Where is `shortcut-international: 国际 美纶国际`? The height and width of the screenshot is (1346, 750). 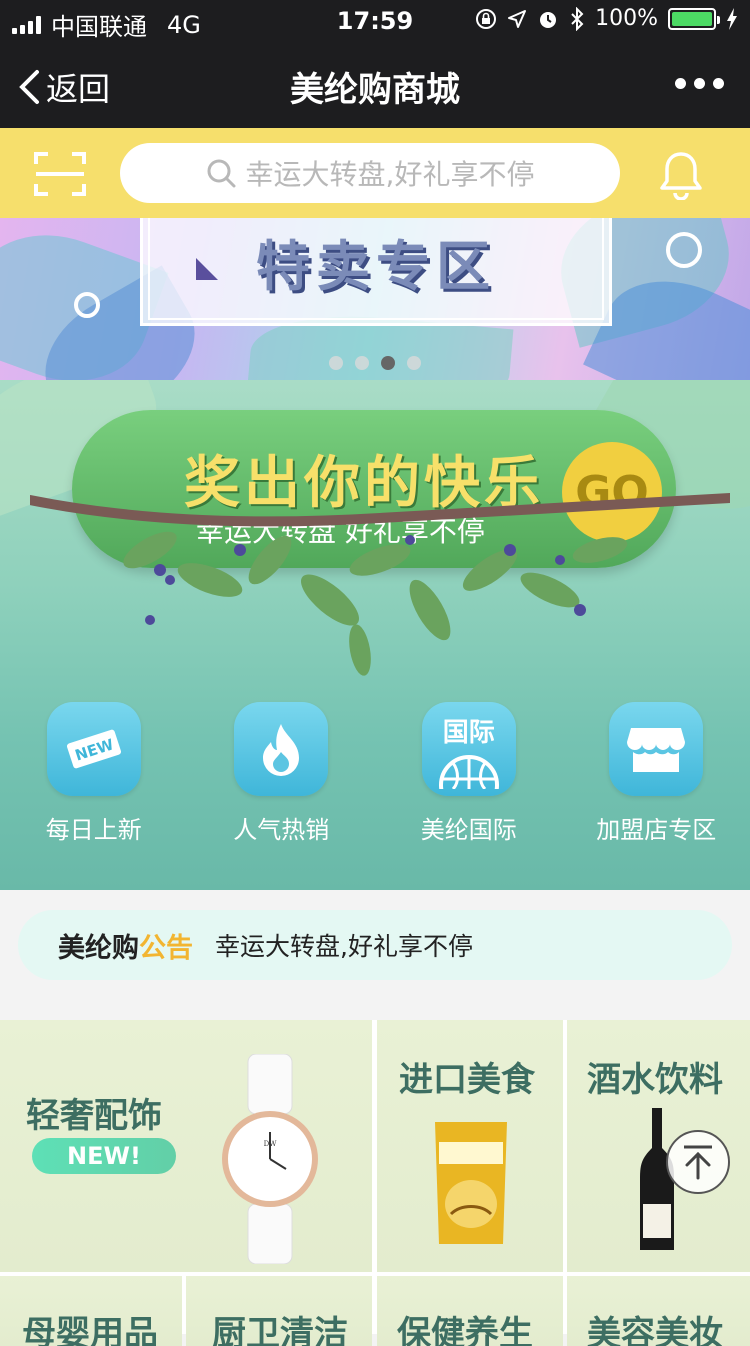 shortcut-international: 国际 美纶国际 is located at coordinates (469, 773).